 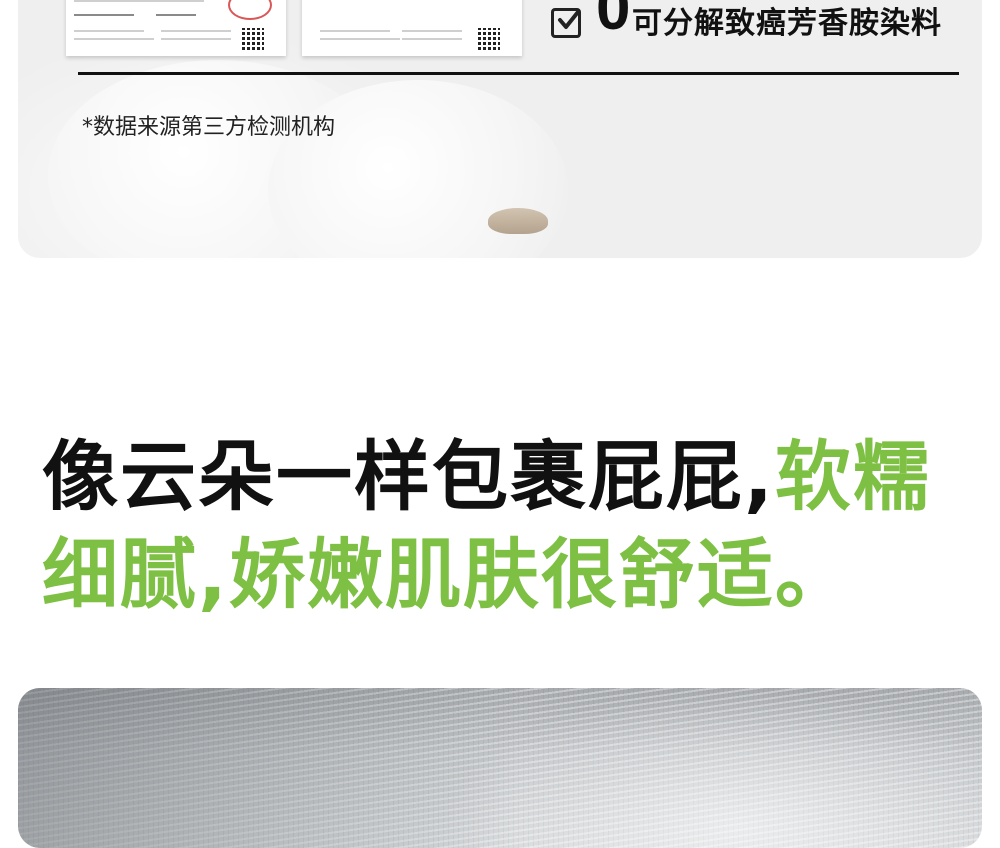 I want to click on data-source-note: *数据来源第三方检测机构, so click(x=209, y=127).